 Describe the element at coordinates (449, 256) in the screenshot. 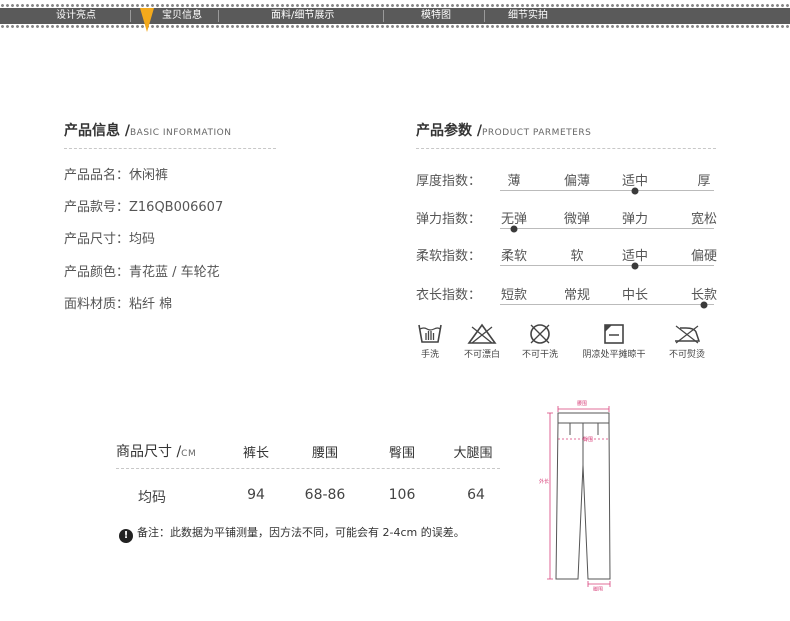

I see `param-label: 柔软指数：` at that location.